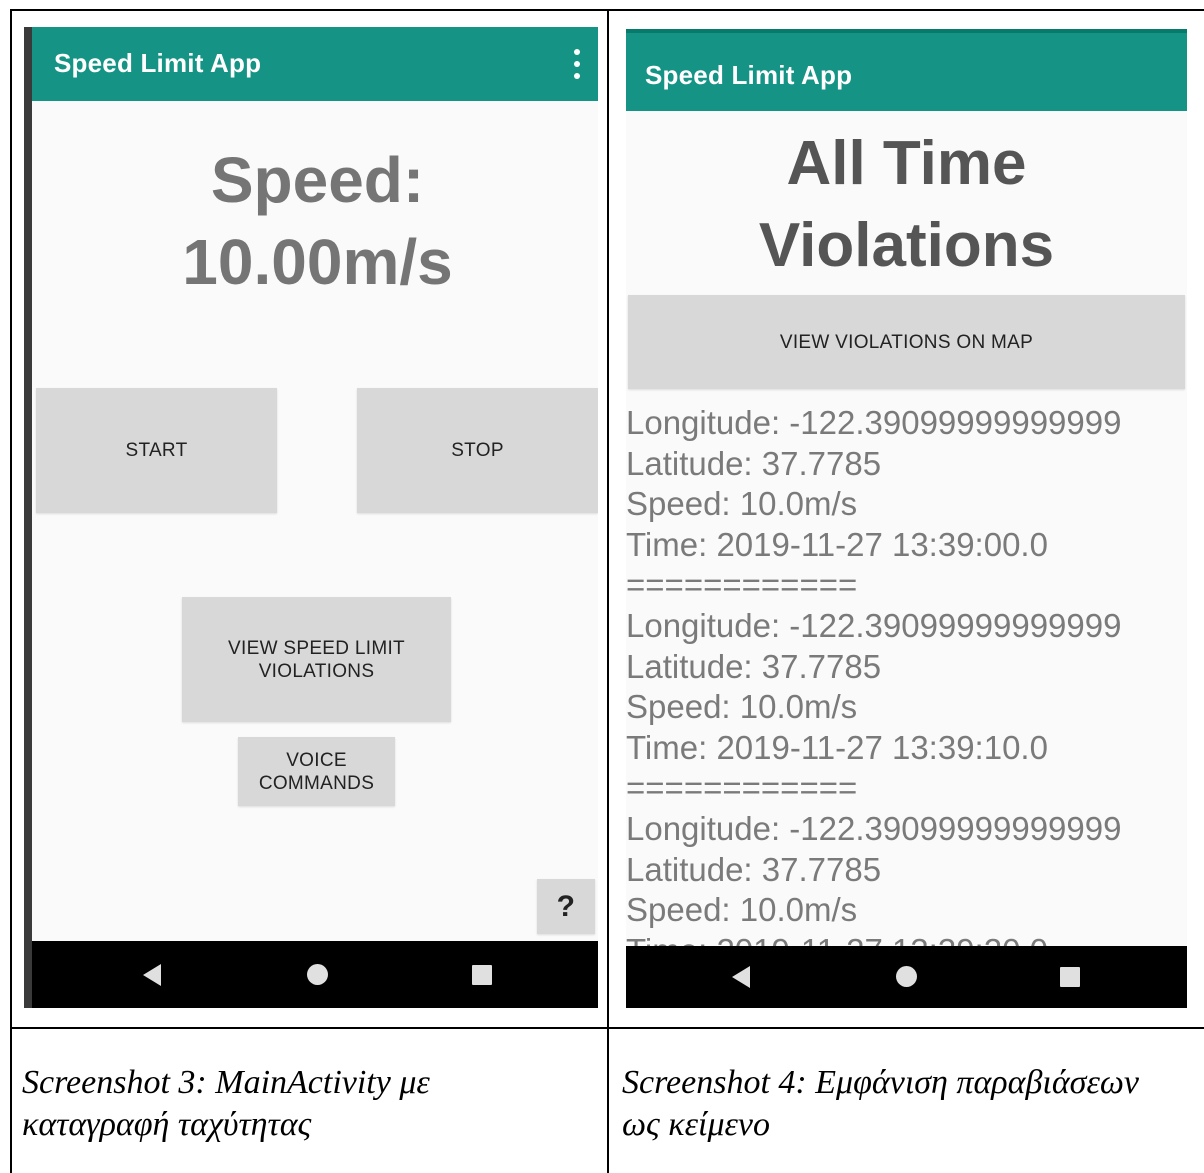 Image resolution: width=1204 pixels, height=1173 pixels. What do you see at coordinates (608, 591) in the screenshot?
I see `table-border-center` at bounding box center [608, 591].